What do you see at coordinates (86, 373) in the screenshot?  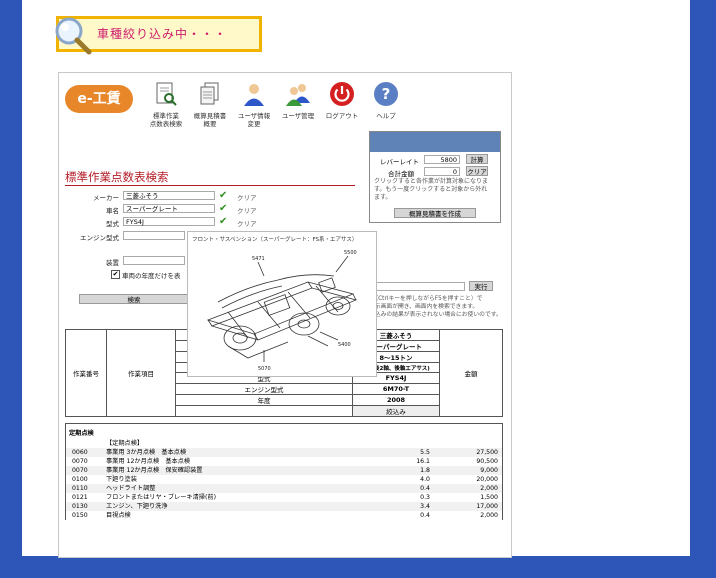 I see `work-no-header: 作業番号` at bounding box center [86, 373].